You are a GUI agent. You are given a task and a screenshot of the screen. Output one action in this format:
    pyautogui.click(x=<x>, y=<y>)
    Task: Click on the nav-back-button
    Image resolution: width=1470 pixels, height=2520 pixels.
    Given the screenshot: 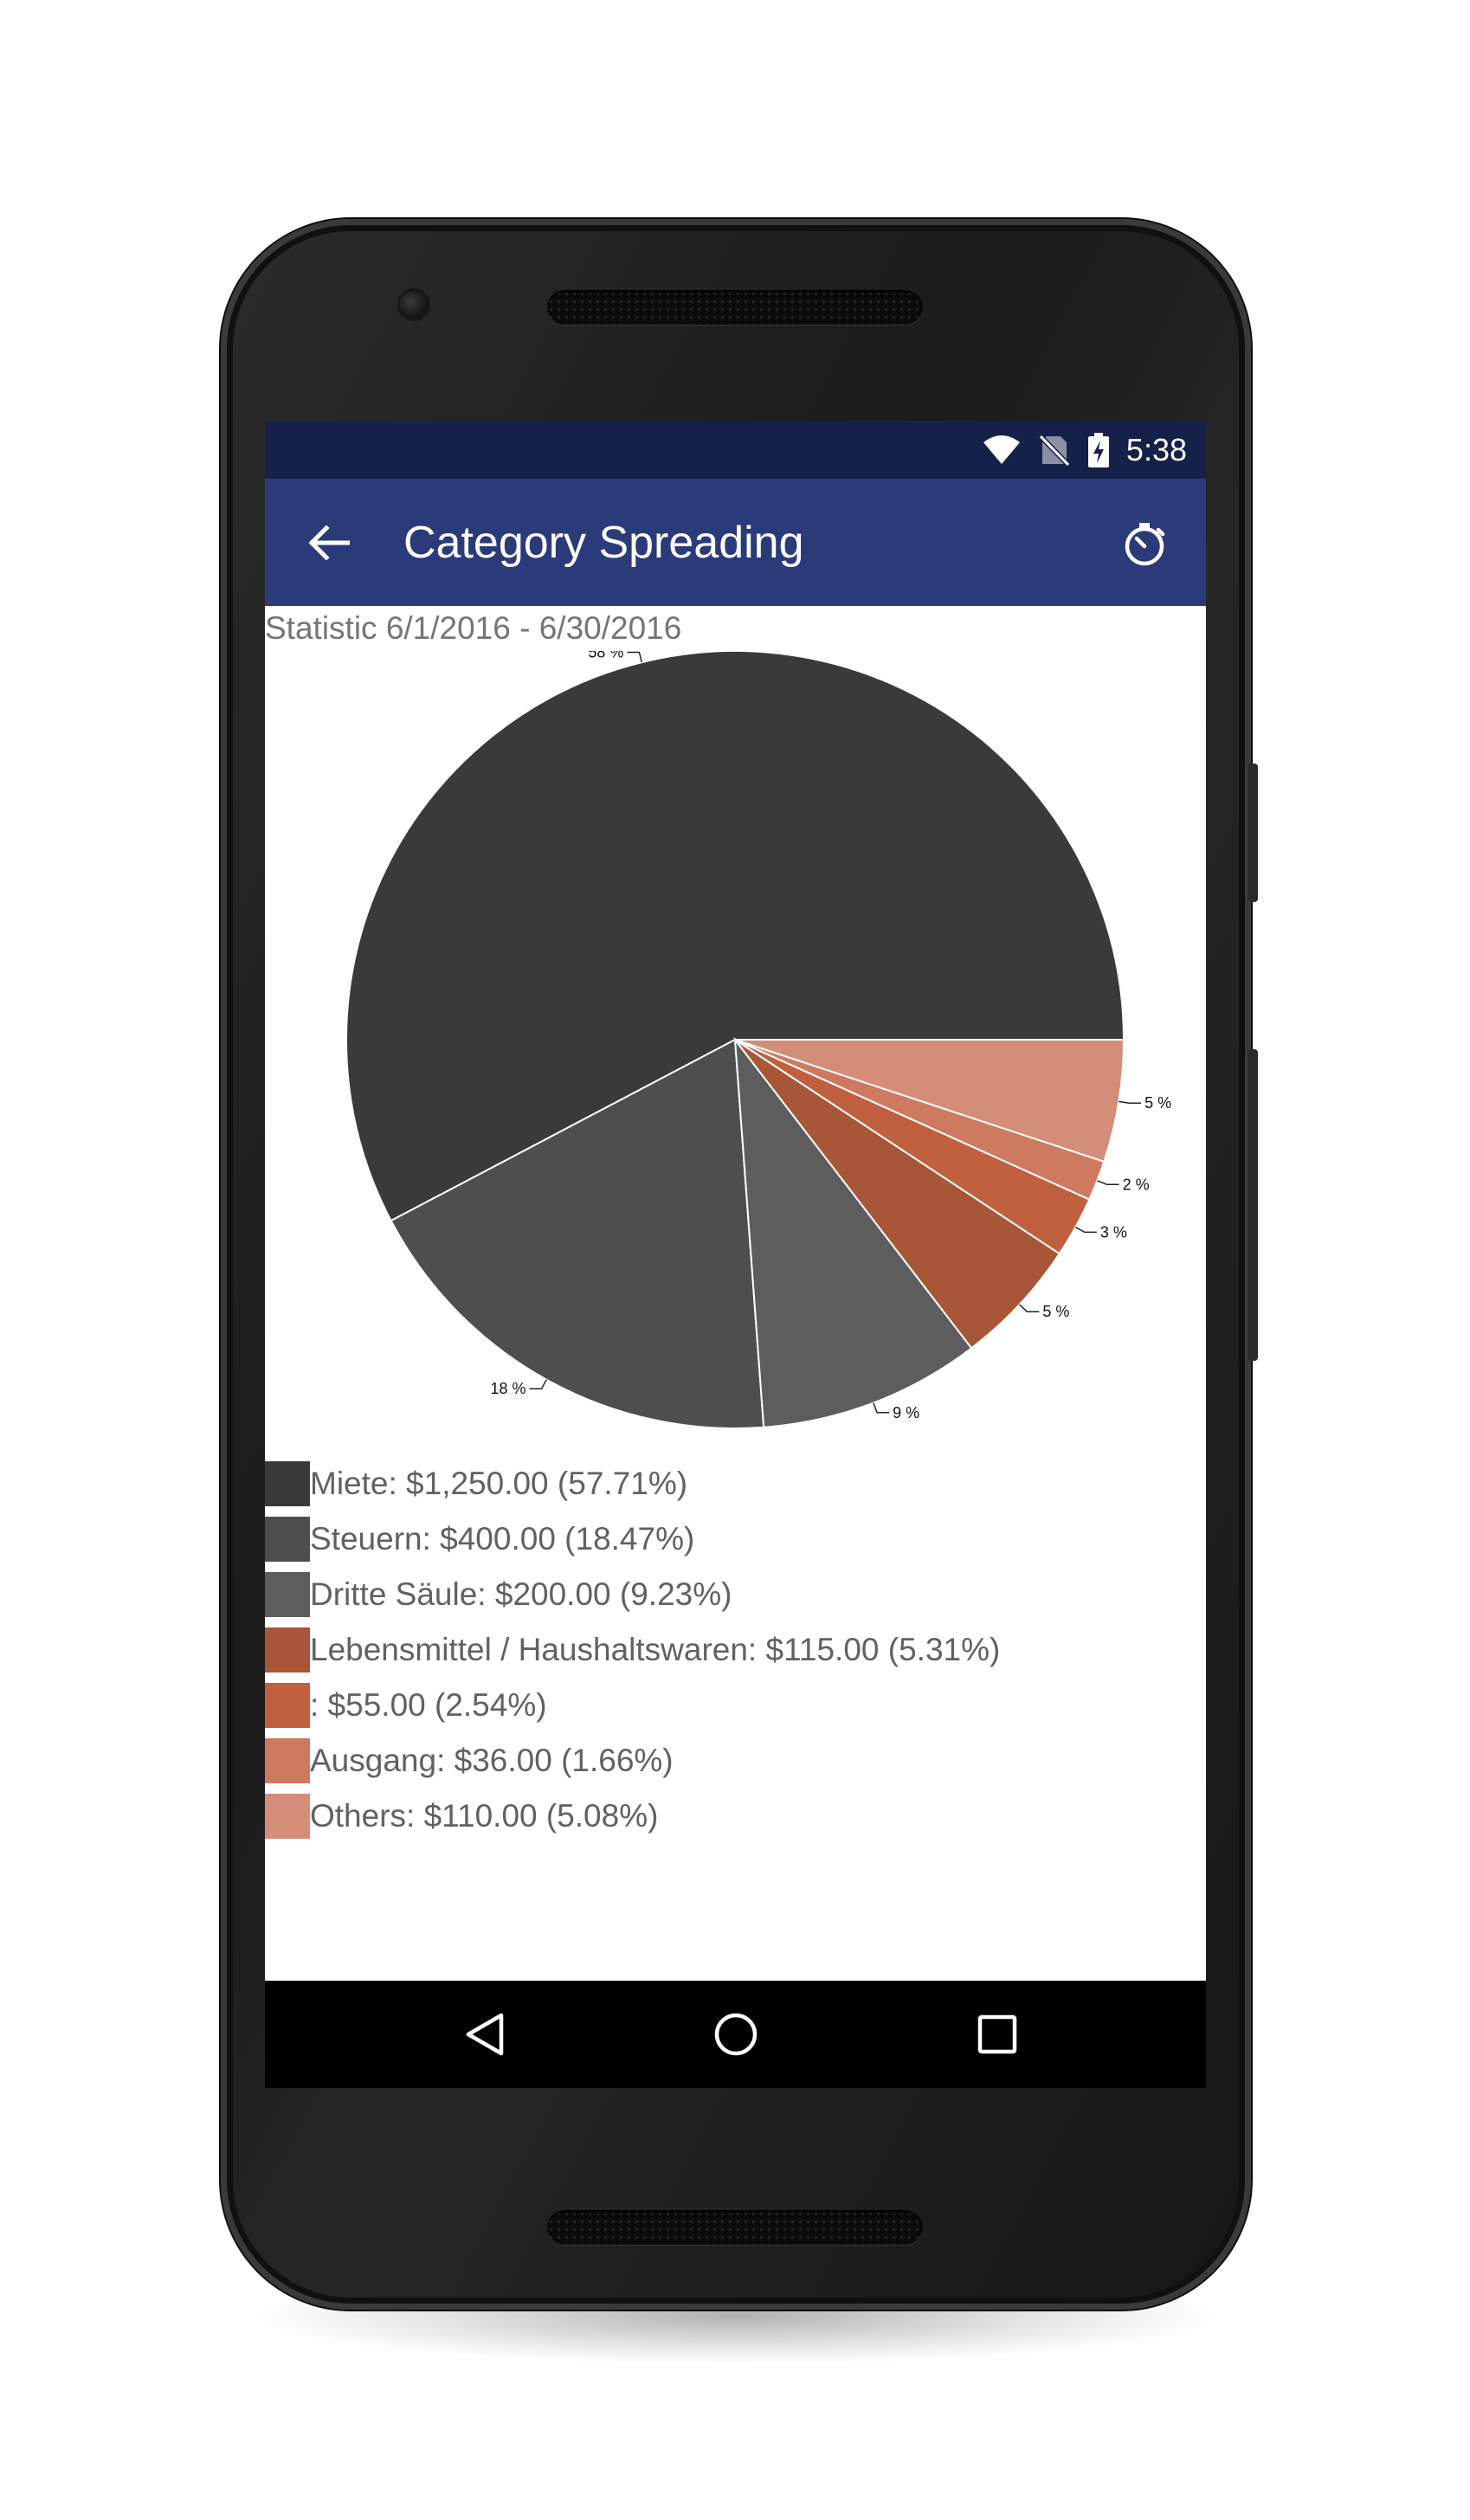 What is the action you would take?
    pyautogui.click(x=484, y=2034)
    